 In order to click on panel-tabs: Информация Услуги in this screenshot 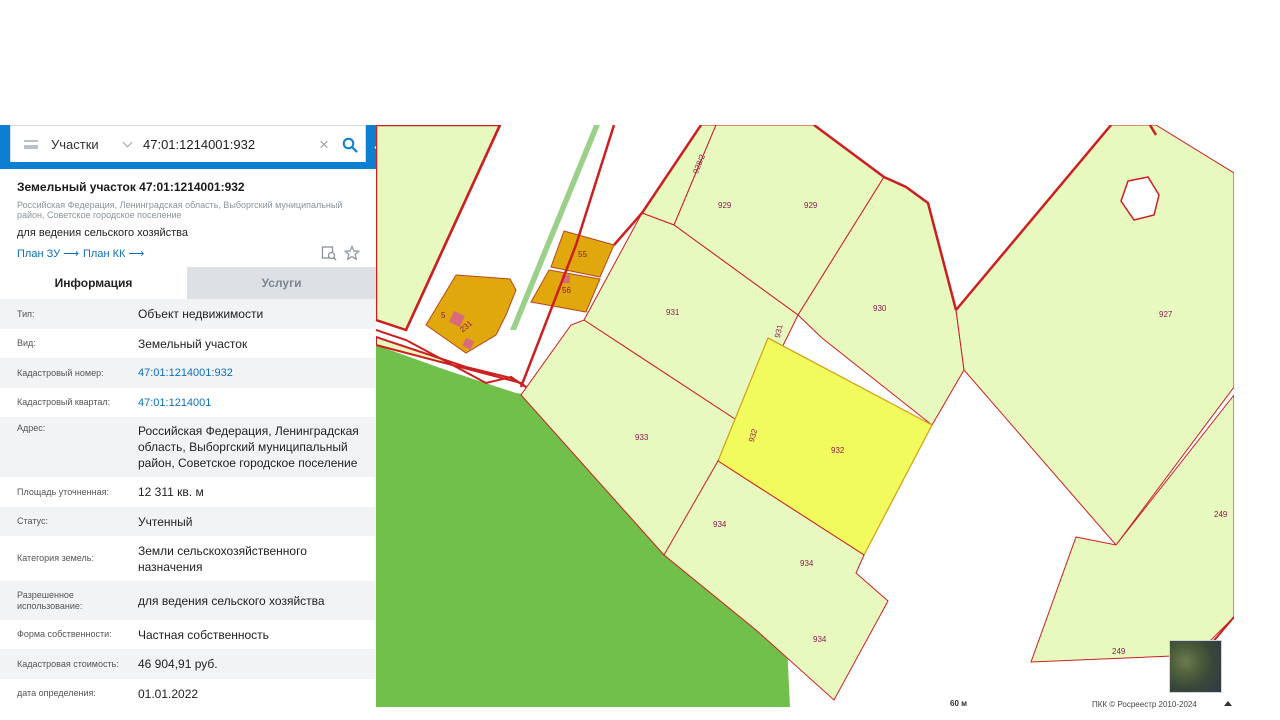, I will do `click(188, 283)`.